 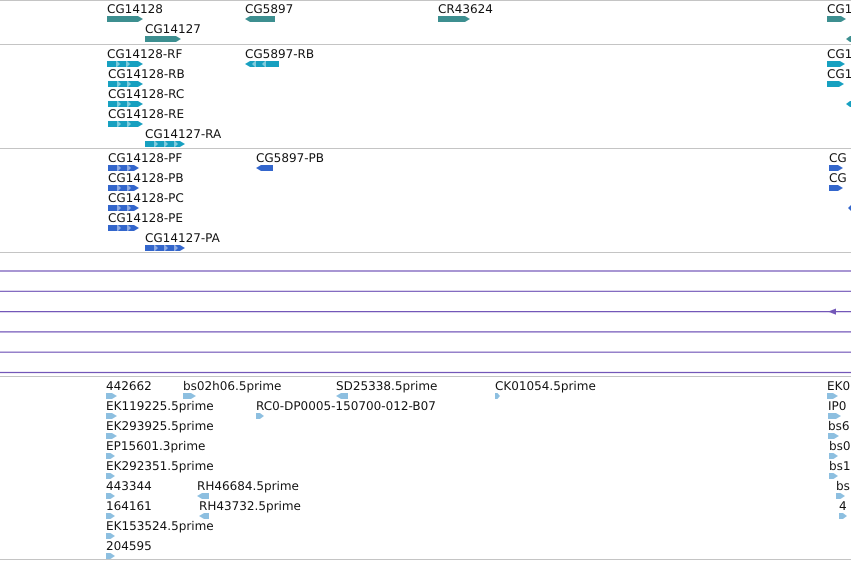 I want to click on feature-label: 443344, so click(x=129, y=486).